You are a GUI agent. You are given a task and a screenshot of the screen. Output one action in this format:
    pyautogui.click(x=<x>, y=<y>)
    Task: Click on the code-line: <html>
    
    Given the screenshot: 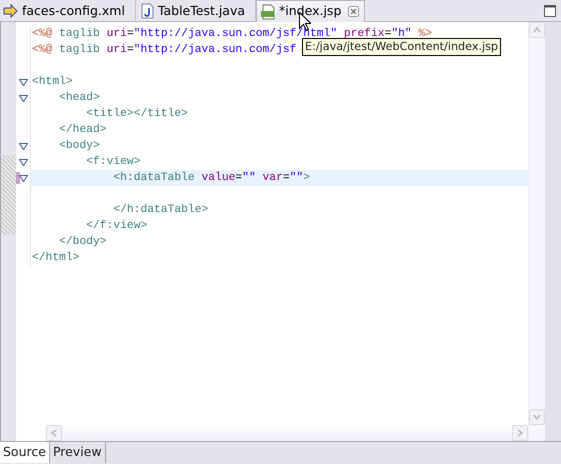 What is the action you would take?
    pyautogui.click(x=52, y=82)
    